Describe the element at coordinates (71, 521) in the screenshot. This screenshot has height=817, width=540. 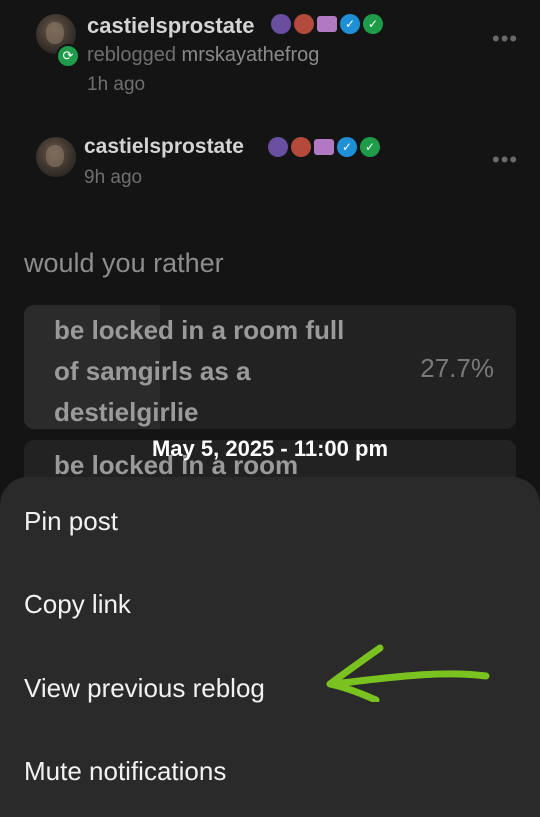
I see `menu-item-pin-post: Pin post` at that location.